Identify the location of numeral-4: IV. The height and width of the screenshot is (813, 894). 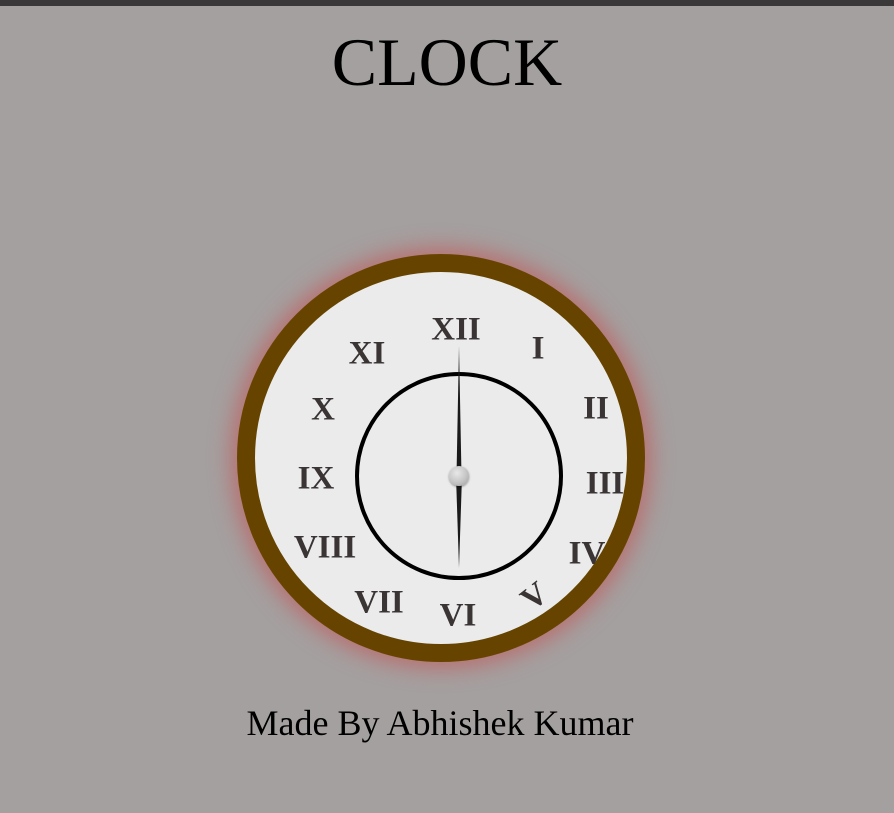
(587, 553).